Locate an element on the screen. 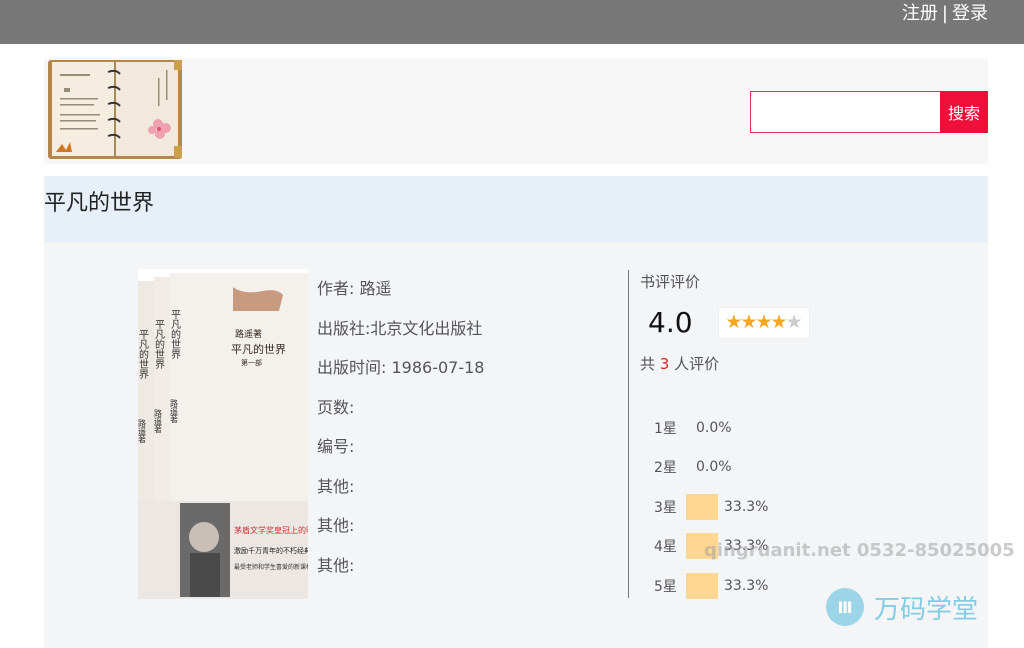 This screenshot has width=1024, height=648. info-author: 作者: 路遥 is located at coordinates (354, 288).